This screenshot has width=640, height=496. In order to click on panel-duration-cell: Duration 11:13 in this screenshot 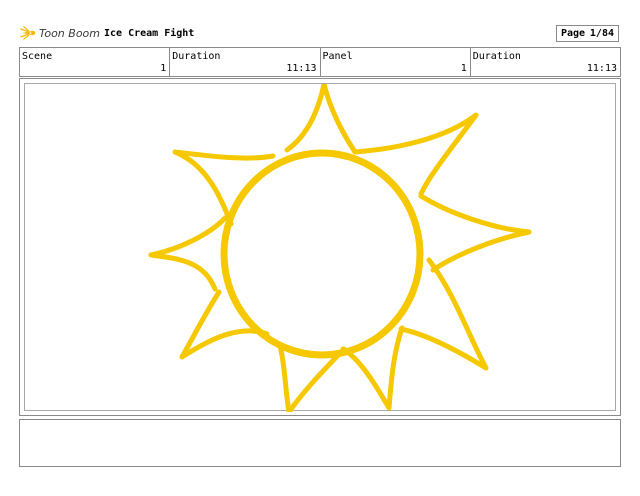, I will do `click(545, 62)`.